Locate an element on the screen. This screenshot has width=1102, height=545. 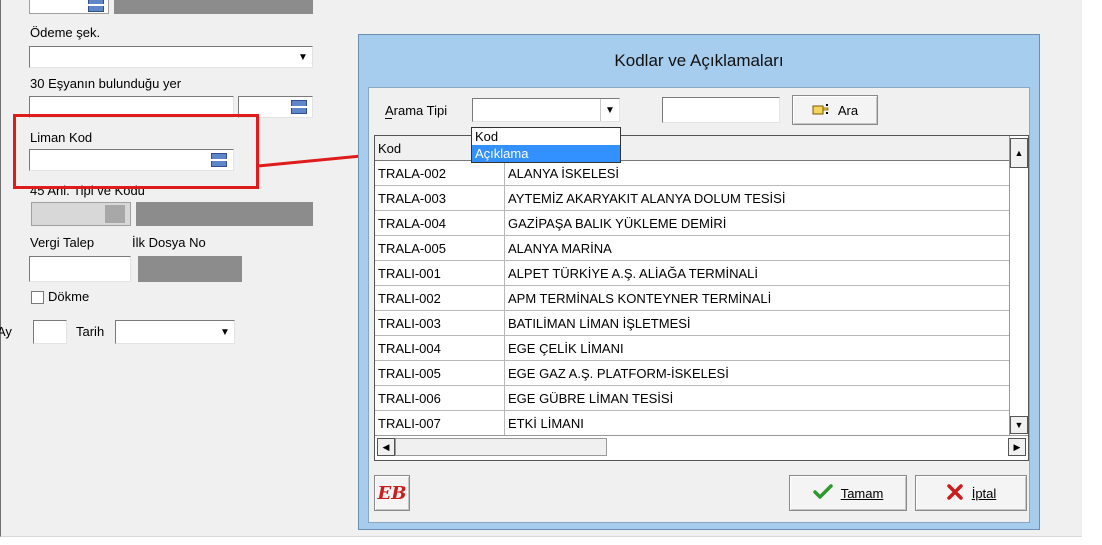
search-hand-icon is located at coordinates (821, 110).